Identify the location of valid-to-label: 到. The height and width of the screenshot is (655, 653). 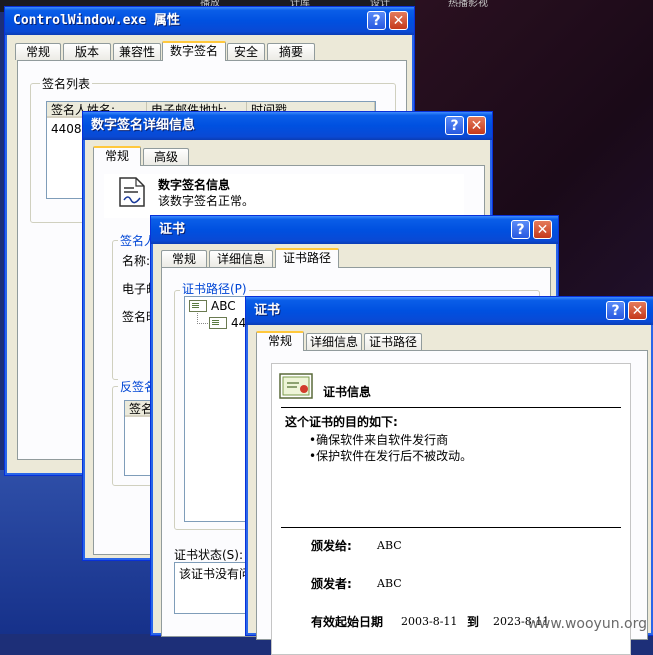
(473, 622).